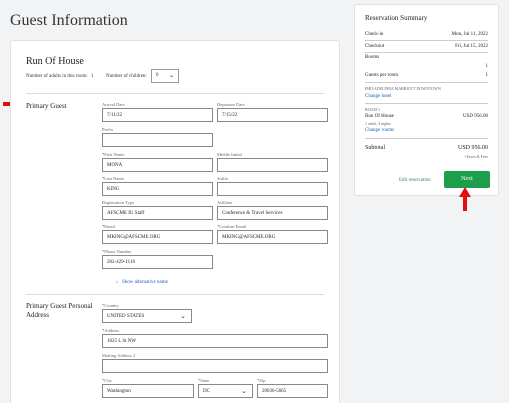  What do you see at coordinates (374, 34) in the screenshot?
I see `checkin-label: Check-in` at bounding box center [374, 34].